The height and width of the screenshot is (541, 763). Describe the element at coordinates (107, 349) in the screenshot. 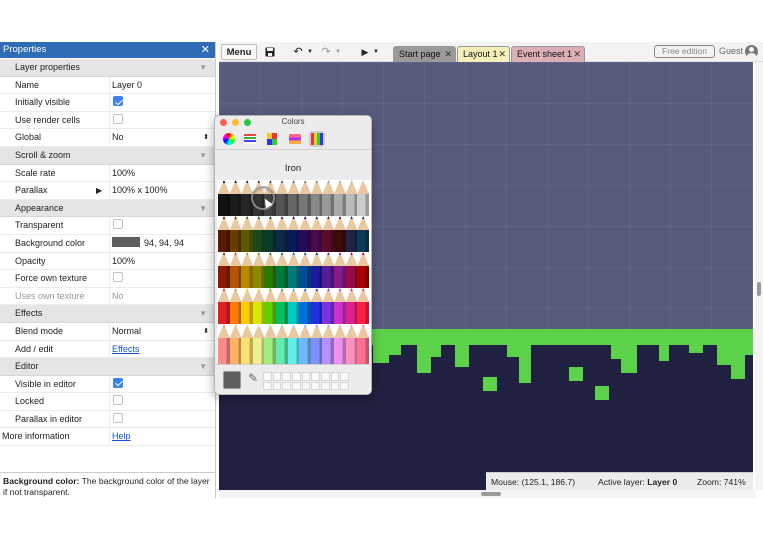

I see `property-row-add-edit: Add / edit Effects` at that location.